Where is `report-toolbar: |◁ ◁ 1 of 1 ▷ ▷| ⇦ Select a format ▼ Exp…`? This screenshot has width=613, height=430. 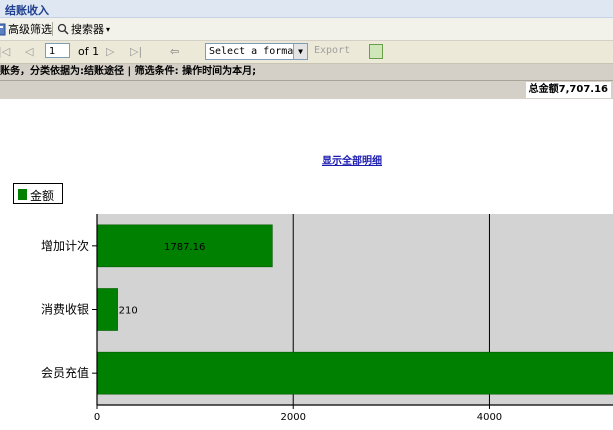 report-toolbar: |◁ ◁ 1 of 1 ▷ ▷| ⇦ Select a format ▼ Exp… is located at coordinates (306, 52).